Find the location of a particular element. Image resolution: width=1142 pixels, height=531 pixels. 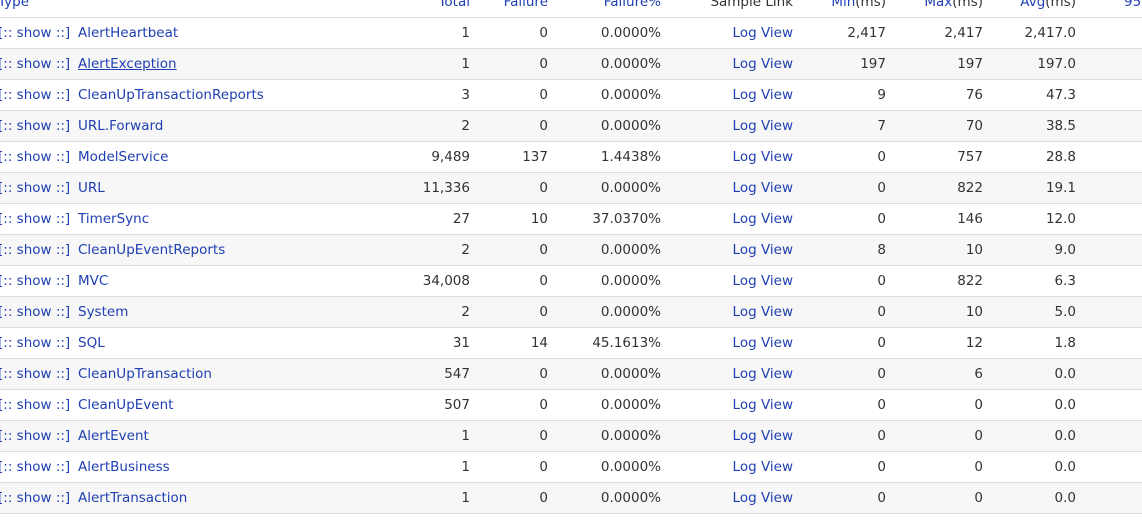

header-avg-unit: (ms) is located at coordinates (1060, 5).